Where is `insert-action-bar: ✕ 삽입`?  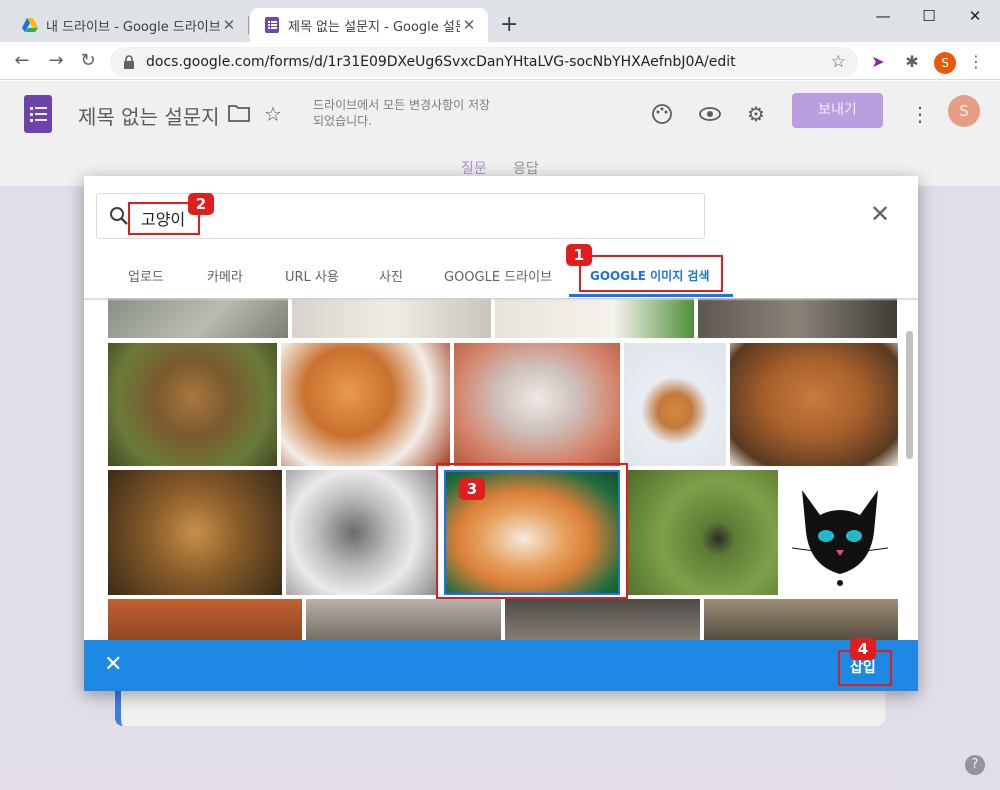
insert-action-bar: ✕ 삽입 is located at coordinates (501, 665).